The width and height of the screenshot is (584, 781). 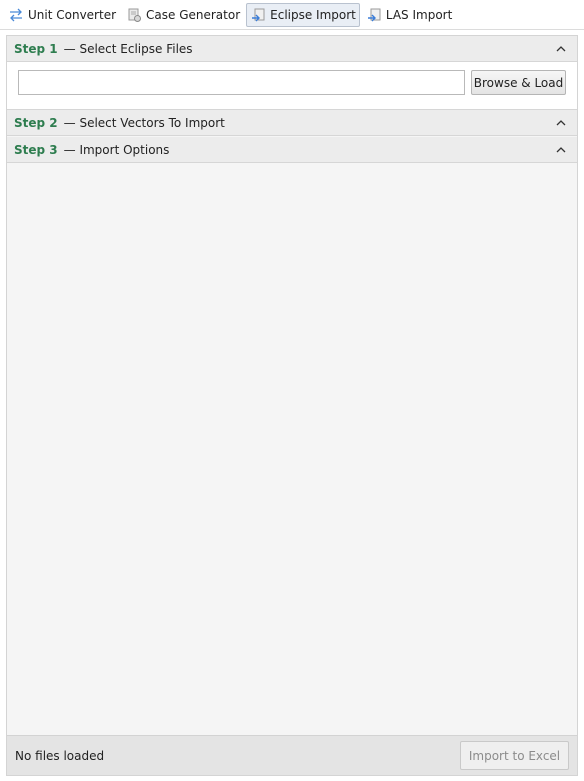 I want to click on document-gear-icon, so click(x=134, y=15).